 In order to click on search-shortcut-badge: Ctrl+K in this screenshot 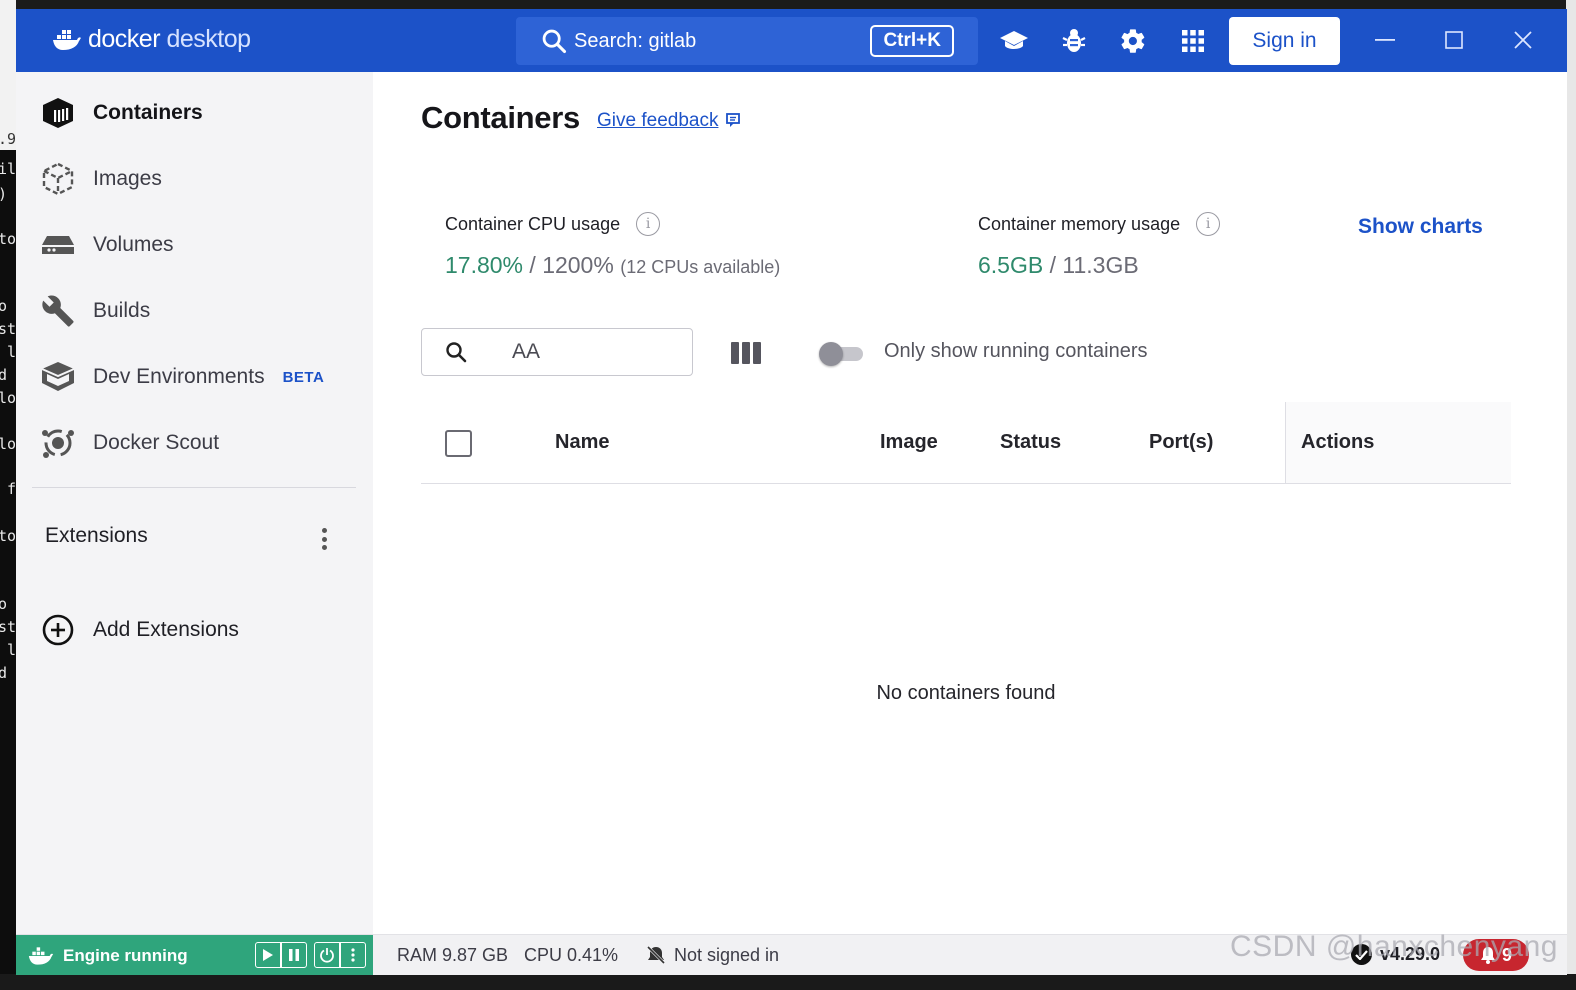, I will do `click(912, 41)`.